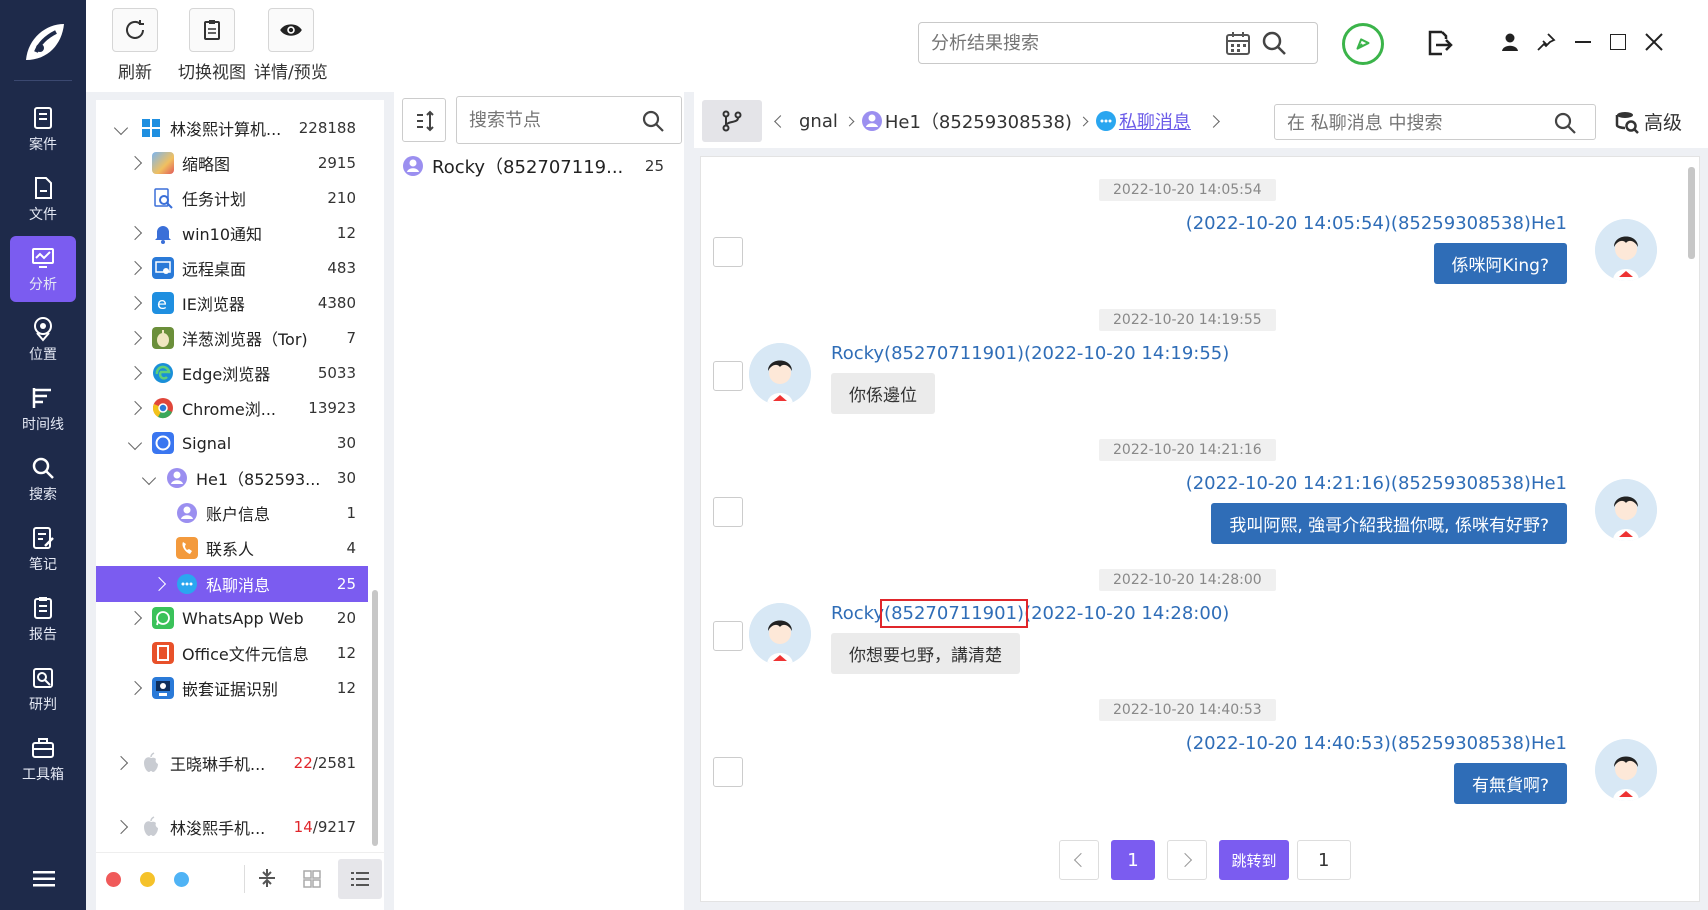  What do you see at coordinates (1363, 44) in the screenshot?
I see `status-ok-icon` at bounding box center [1363, 44].